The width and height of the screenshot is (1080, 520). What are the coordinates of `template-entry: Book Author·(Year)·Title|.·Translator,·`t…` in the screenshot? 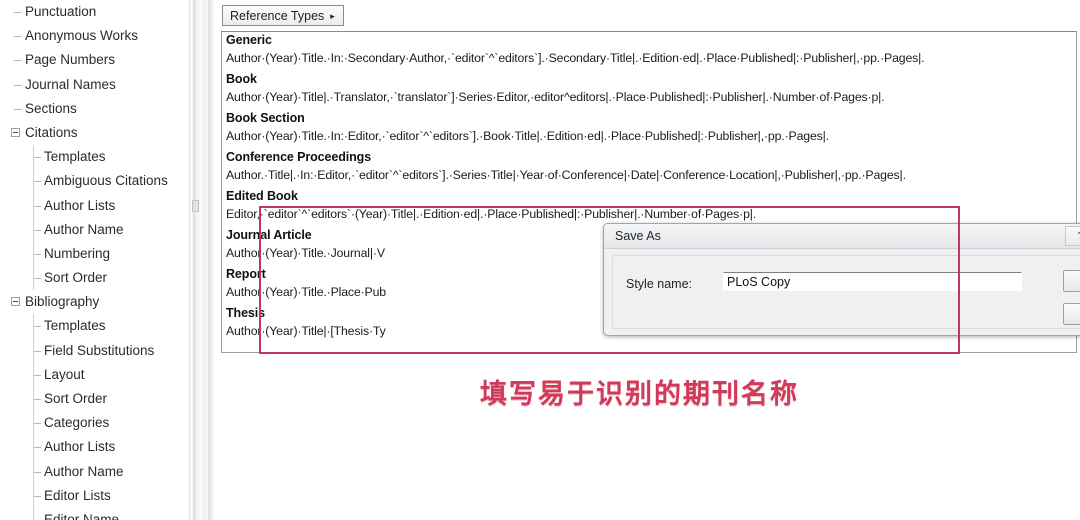 It's located at (649, 88).